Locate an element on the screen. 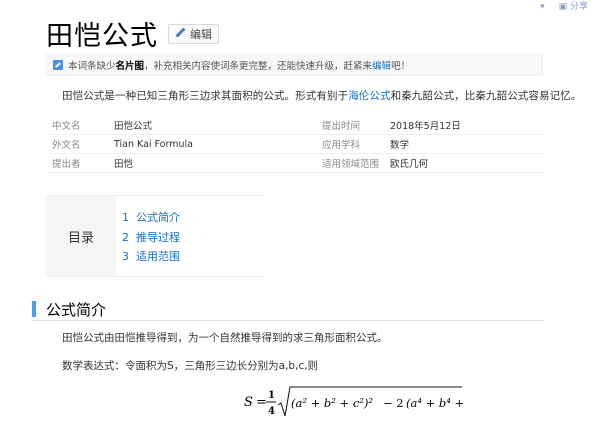  section-accent-bar is located at coordinates (34, 309).